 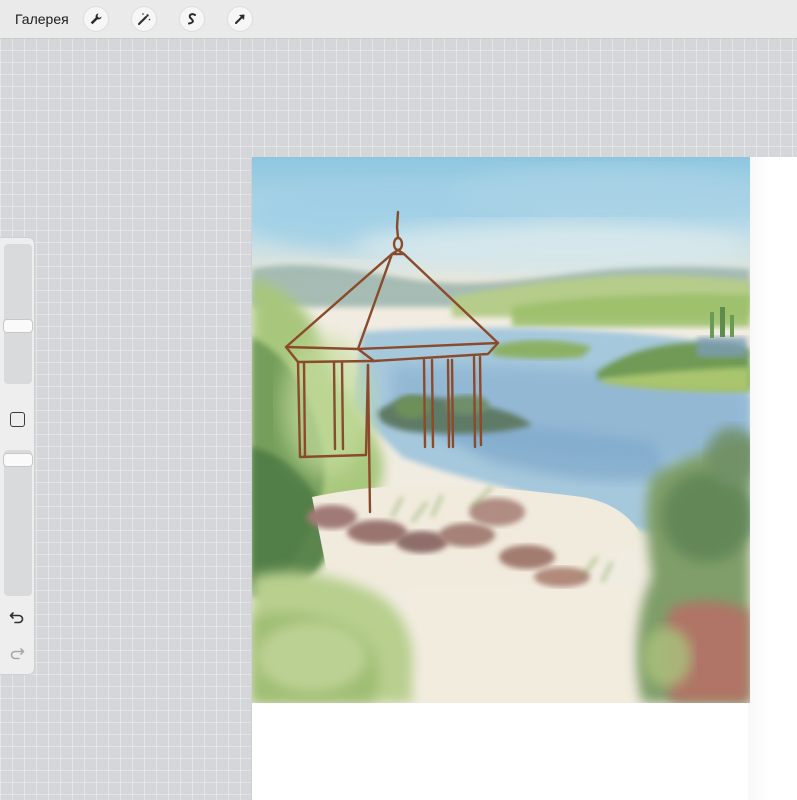 I want to click on selection-s-icon, so click(x=191, y=19).